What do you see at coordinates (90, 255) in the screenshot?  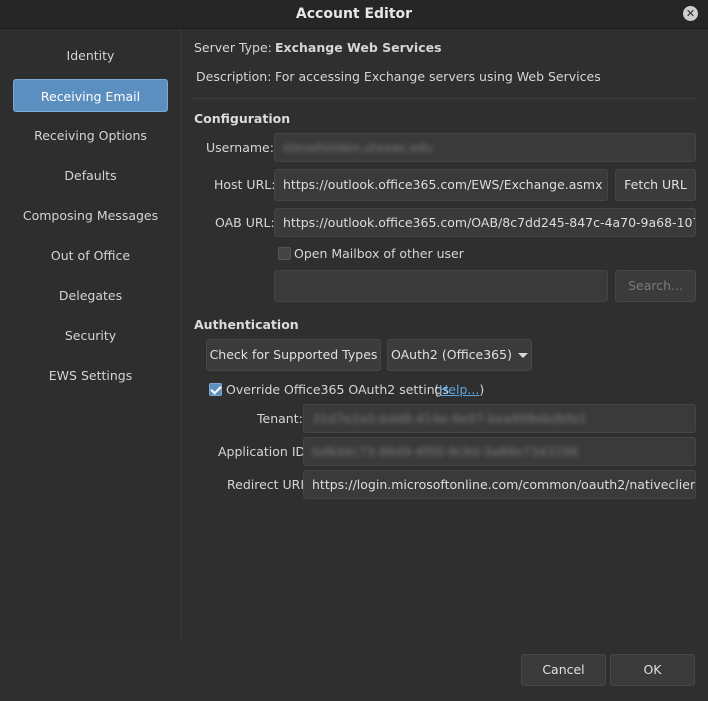 I see `sidebar-item-out-of-office: Out of Office` at bounding box center [90, 255].